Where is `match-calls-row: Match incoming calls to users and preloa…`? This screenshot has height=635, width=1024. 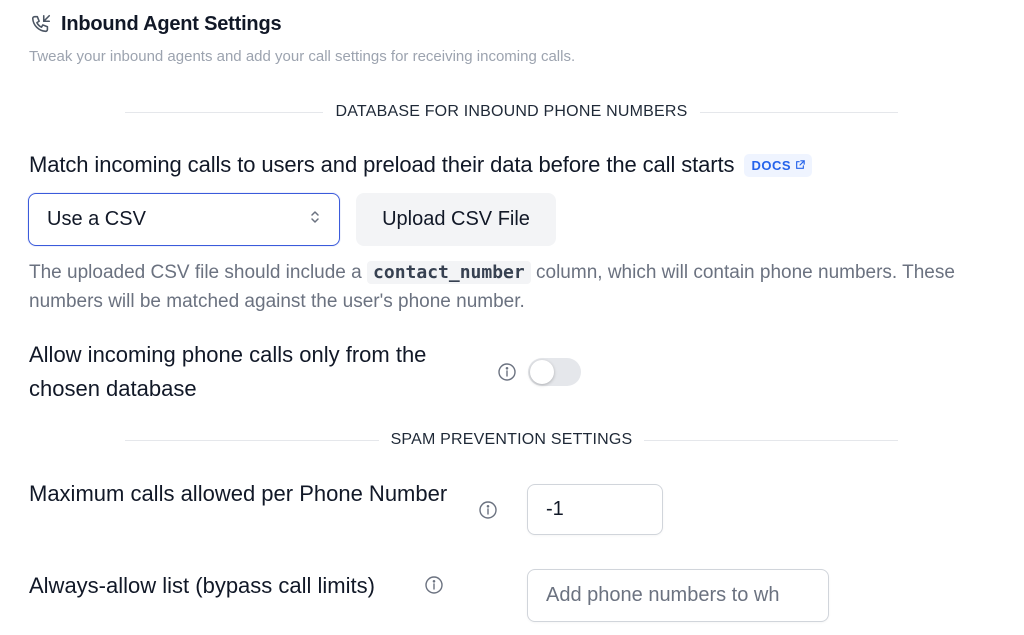 match-calls-row: Match incoming calls to users and preloa… is located at coordinates (420, 165).